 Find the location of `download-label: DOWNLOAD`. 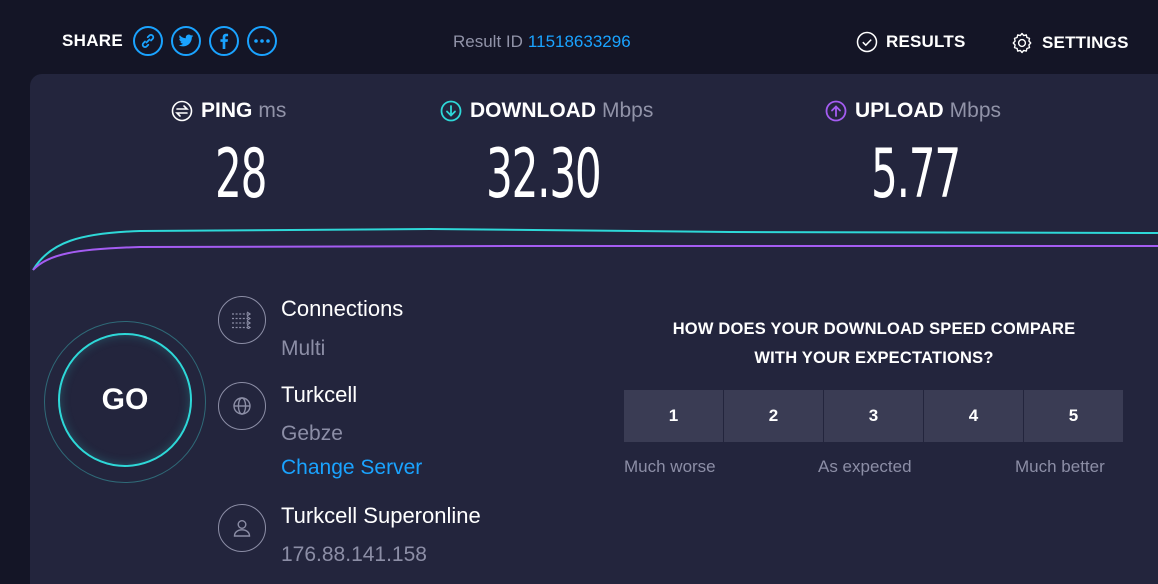

download-label: DOWNLOAD is located at coordinates (533, 110).